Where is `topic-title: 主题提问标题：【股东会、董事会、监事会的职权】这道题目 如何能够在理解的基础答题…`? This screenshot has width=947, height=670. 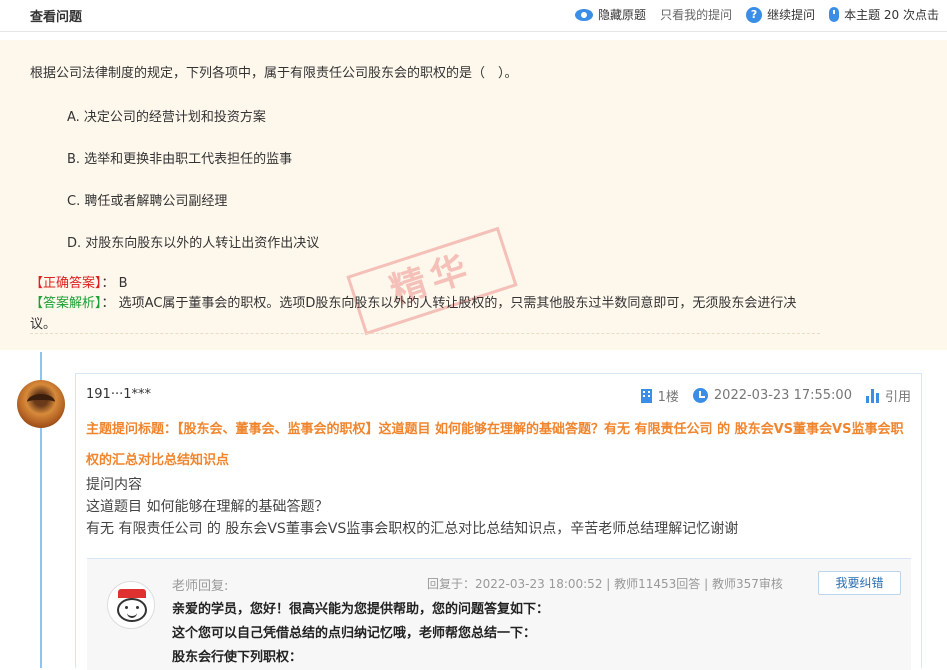
topic-title: 主题提问标题：【股东会、董事会、监事会的职权】这道题目 如何能够在理解的基础答题… is located at coordinates (495, 445).